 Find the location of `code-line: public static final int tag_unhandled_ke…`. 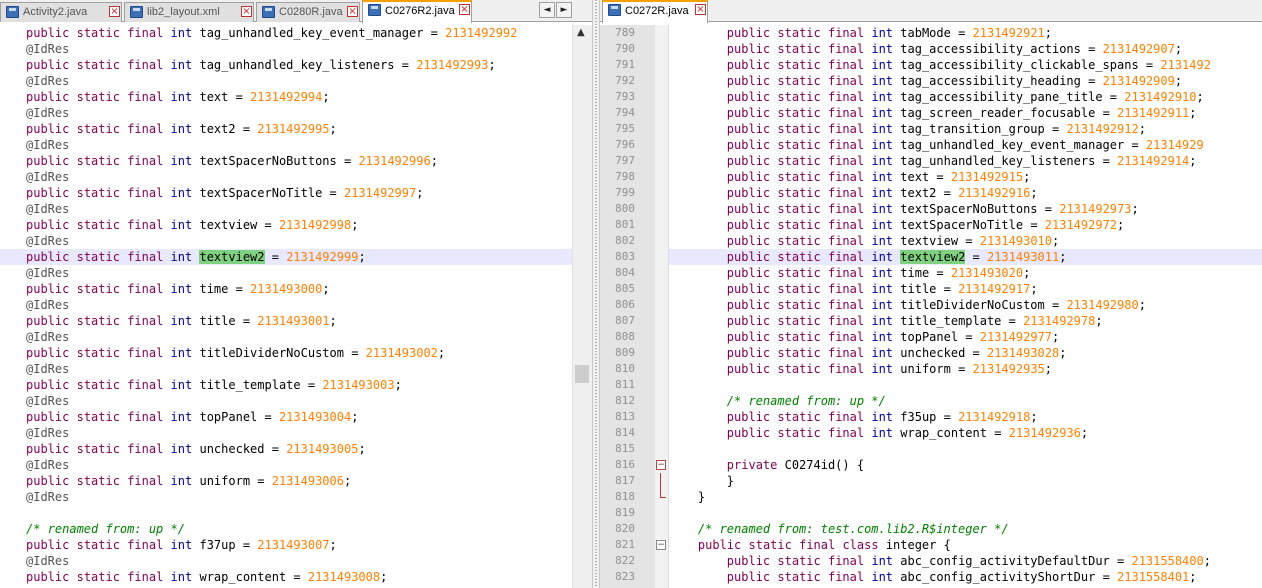

code-line: public static final int tag_unhandled_ke… is located at coordinates (286, 65).